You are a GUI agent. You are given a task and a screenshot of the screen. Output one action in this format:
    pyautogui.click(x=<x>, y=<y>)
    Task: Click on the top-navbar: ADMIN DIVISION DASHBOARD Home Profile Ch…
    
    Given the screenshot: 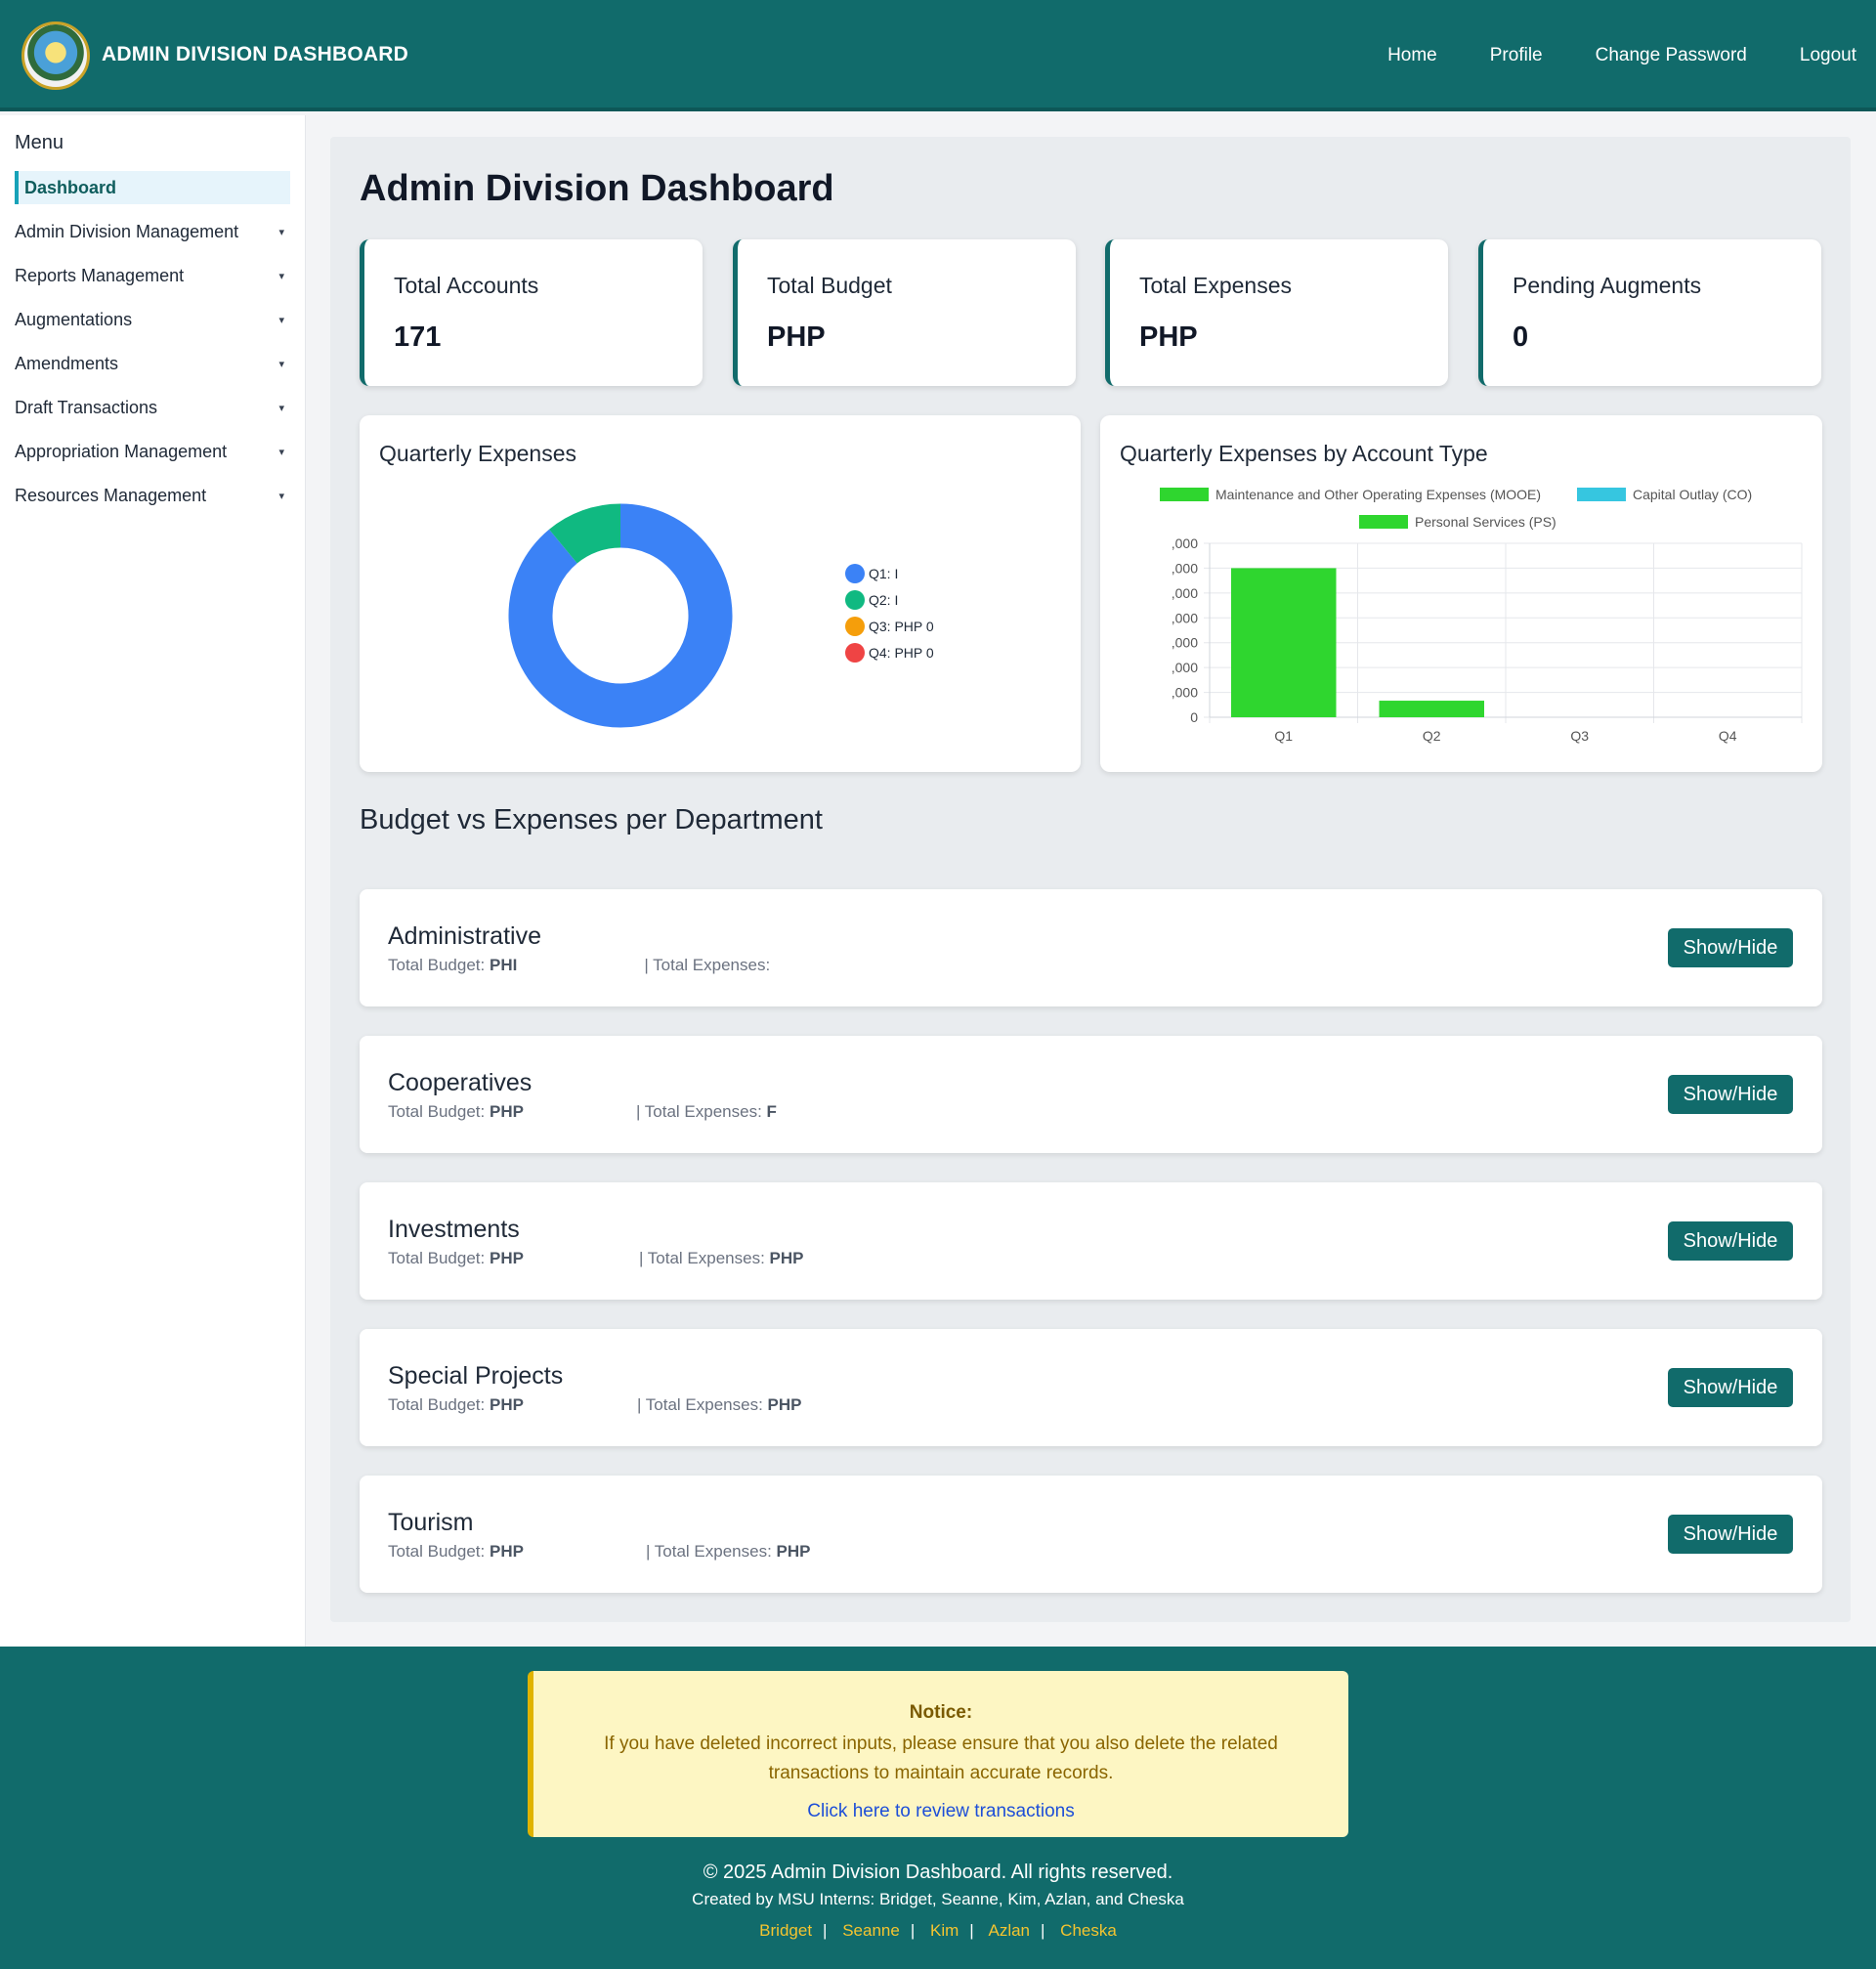 What is the action you would take?
    pyautogui.click(x=938, y=55)
    